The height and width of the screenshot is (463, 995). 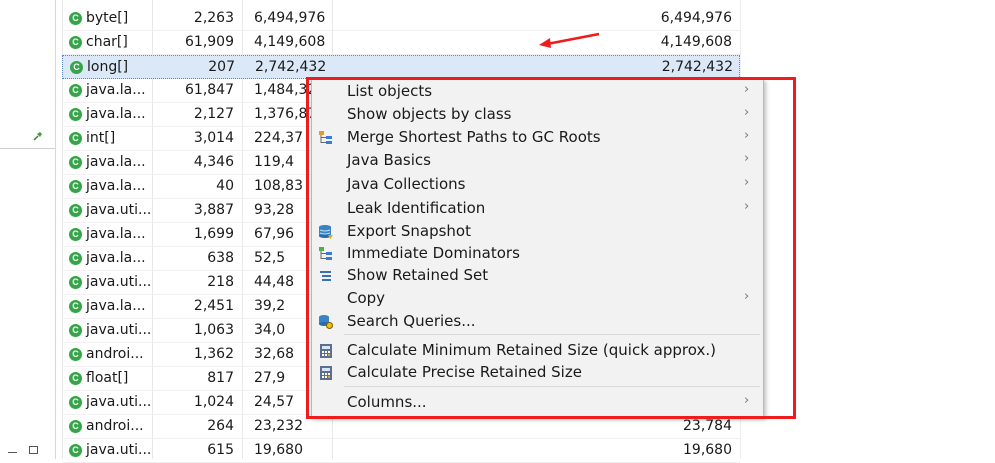 What do you see at coordinates (401, 451) in the screenshot?
I see `table-row: Cjava.uti... 615 19,680 19,680` at bounding box center [401, 451].